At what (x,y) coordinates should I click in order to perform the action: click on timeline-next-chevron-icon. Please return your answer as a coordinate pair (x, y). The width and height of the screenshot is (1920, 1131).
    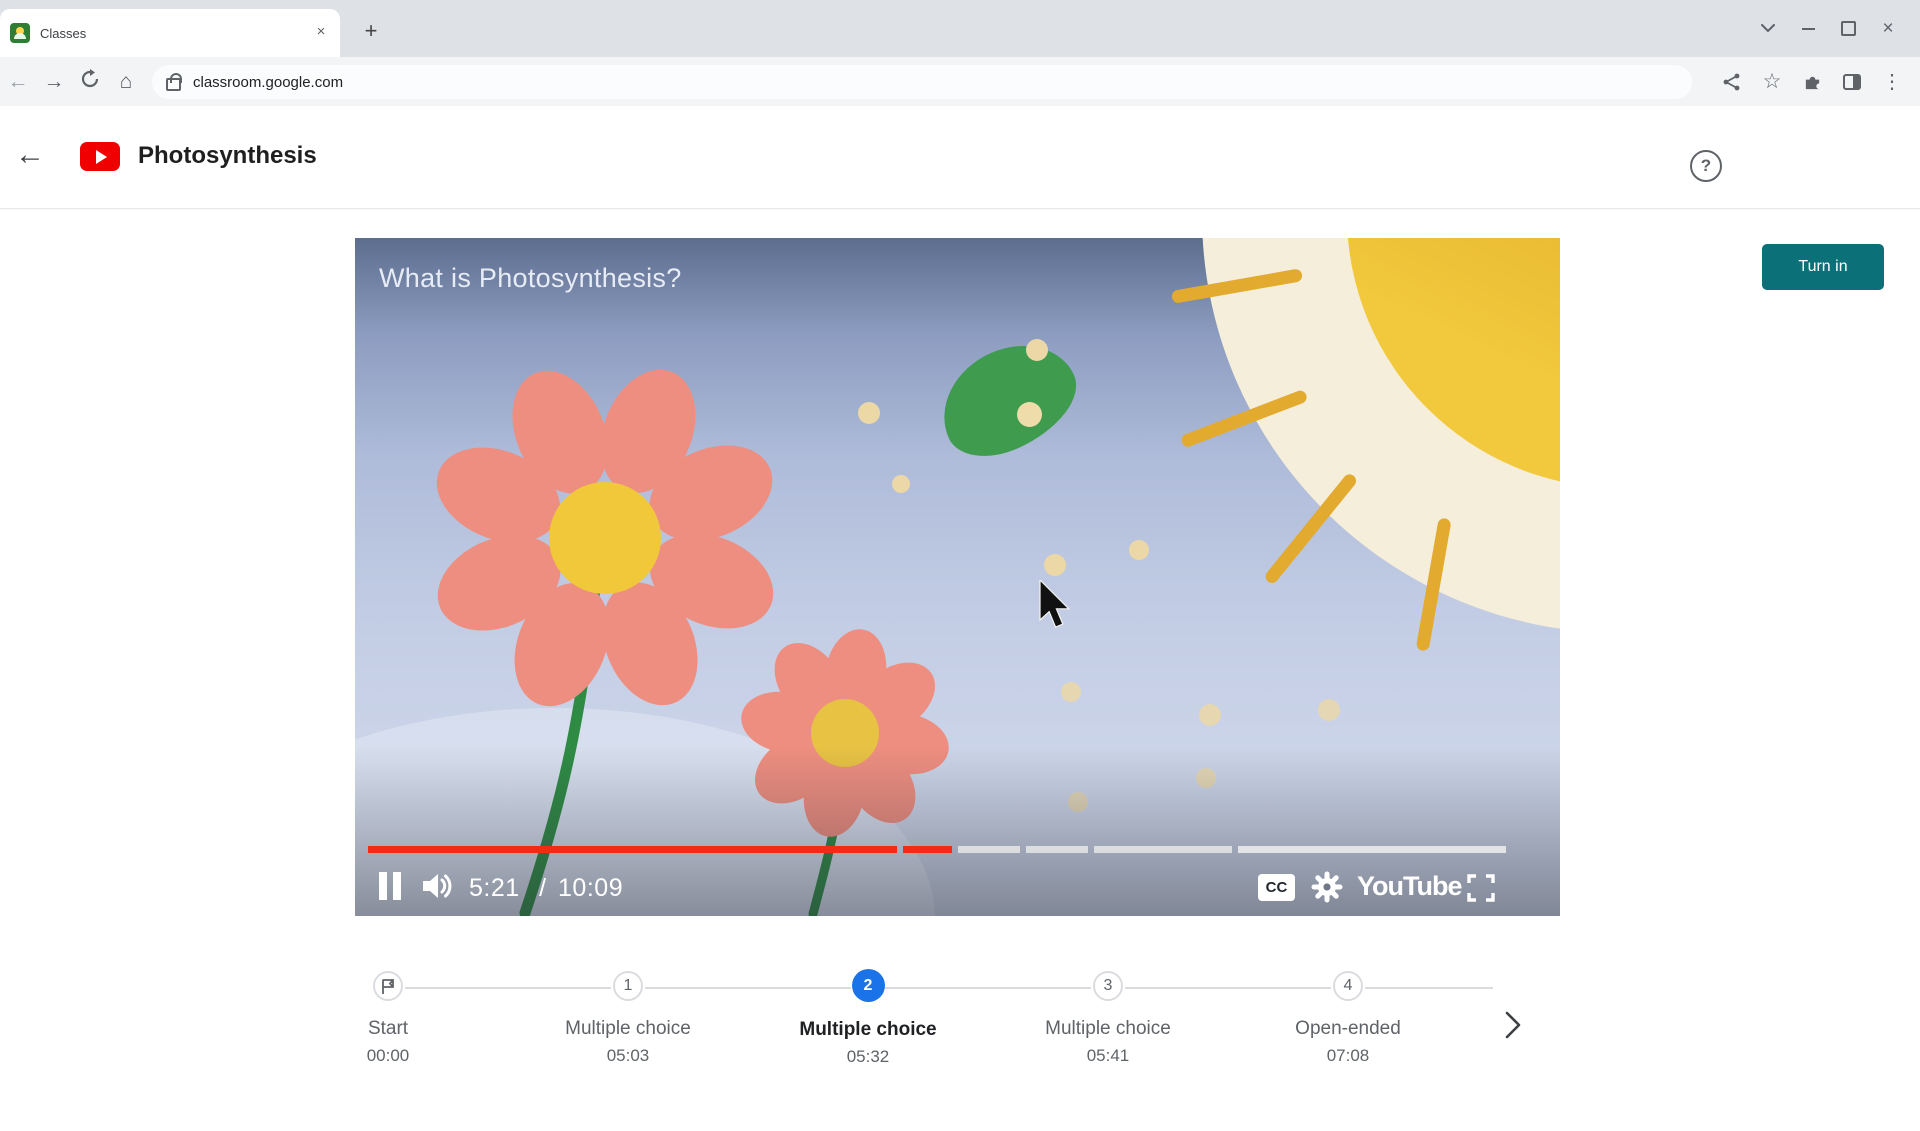
    Looking at the image, I should click on (1513, 1025).